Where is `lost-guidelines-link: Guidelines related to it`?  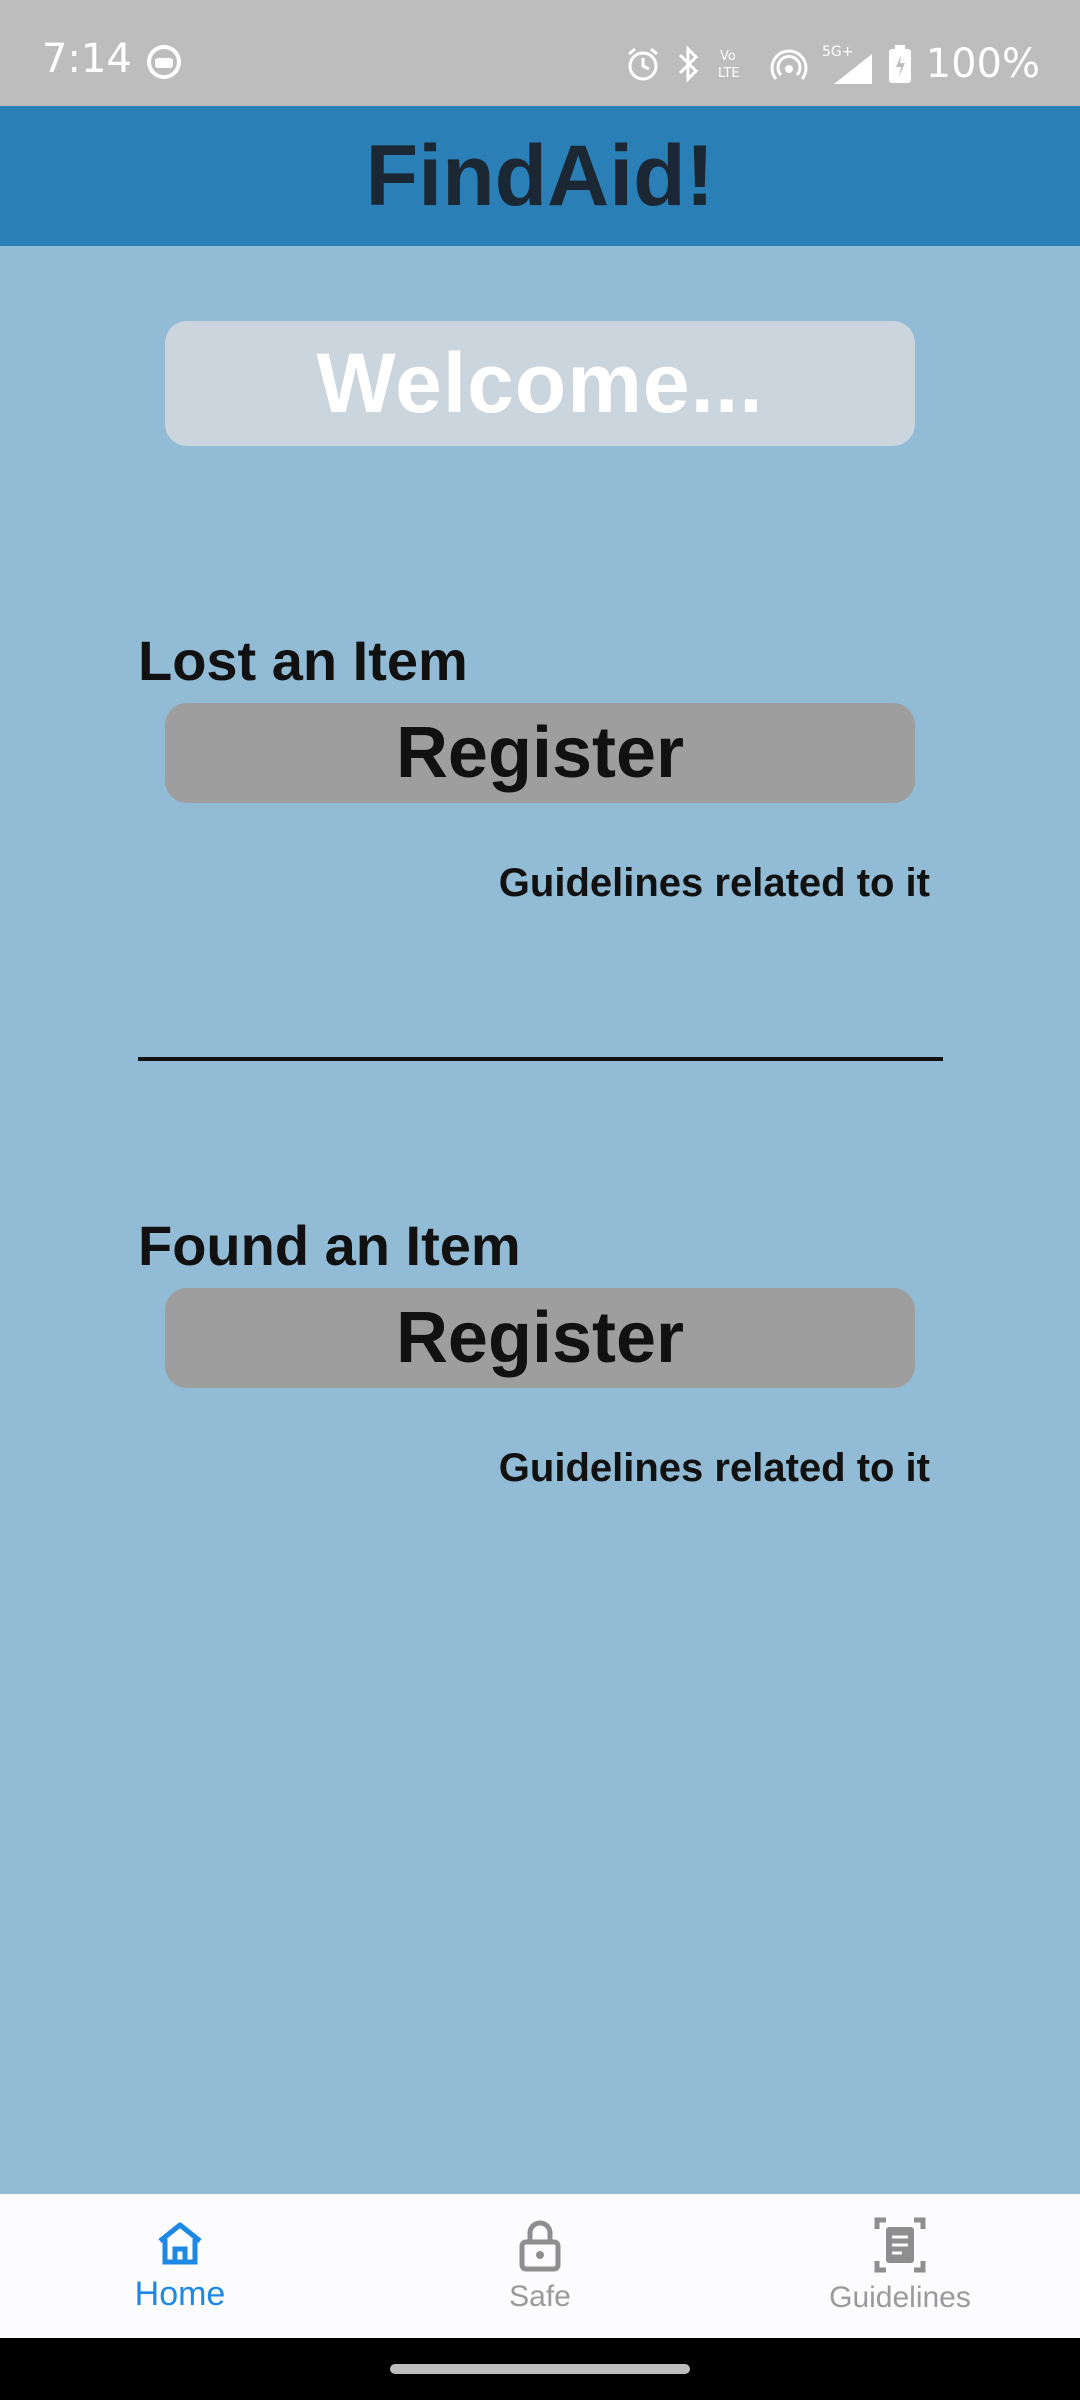
lost-guidelines-link: Guidelines related to it is located at coordinates (714, 883).